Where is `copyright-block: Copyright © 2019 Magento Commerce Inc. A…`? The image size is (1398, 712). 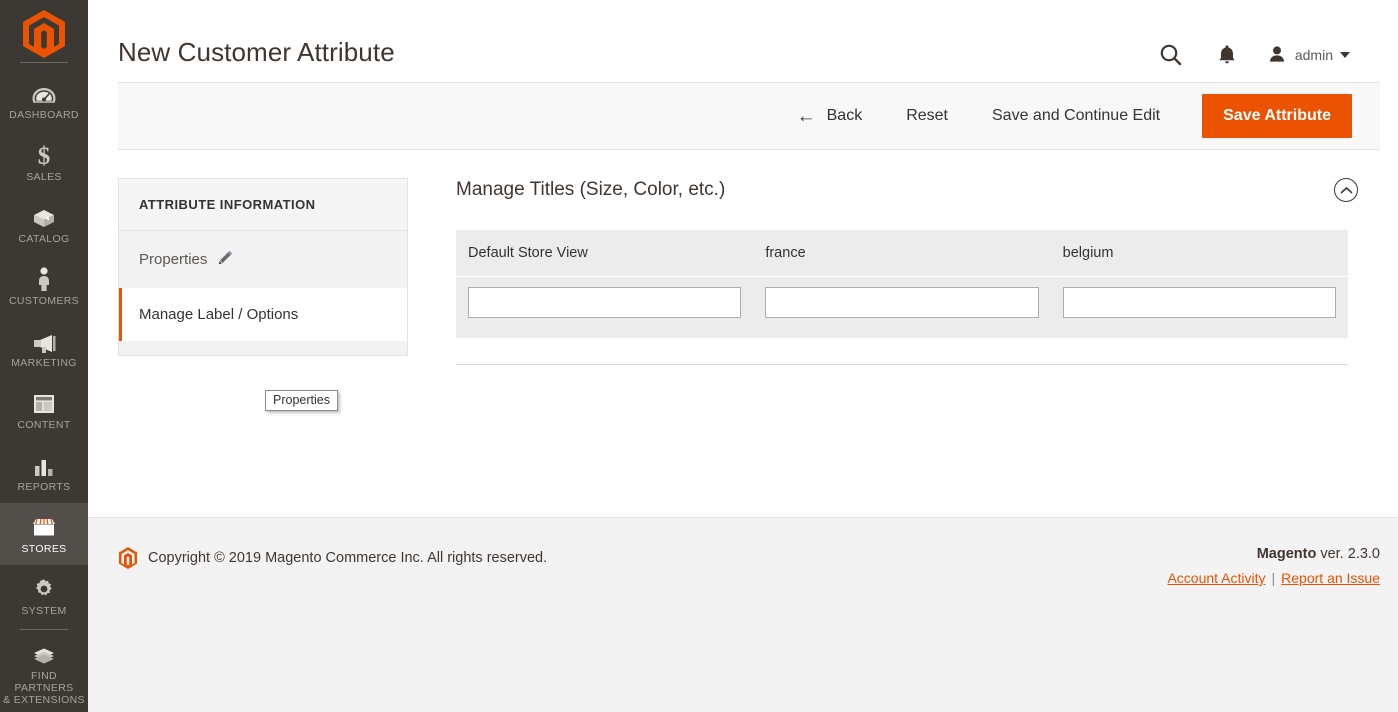
copyright-block: Copyright © 2019 Magento Commerce Inc. A… is located at coordinates (332, 558).